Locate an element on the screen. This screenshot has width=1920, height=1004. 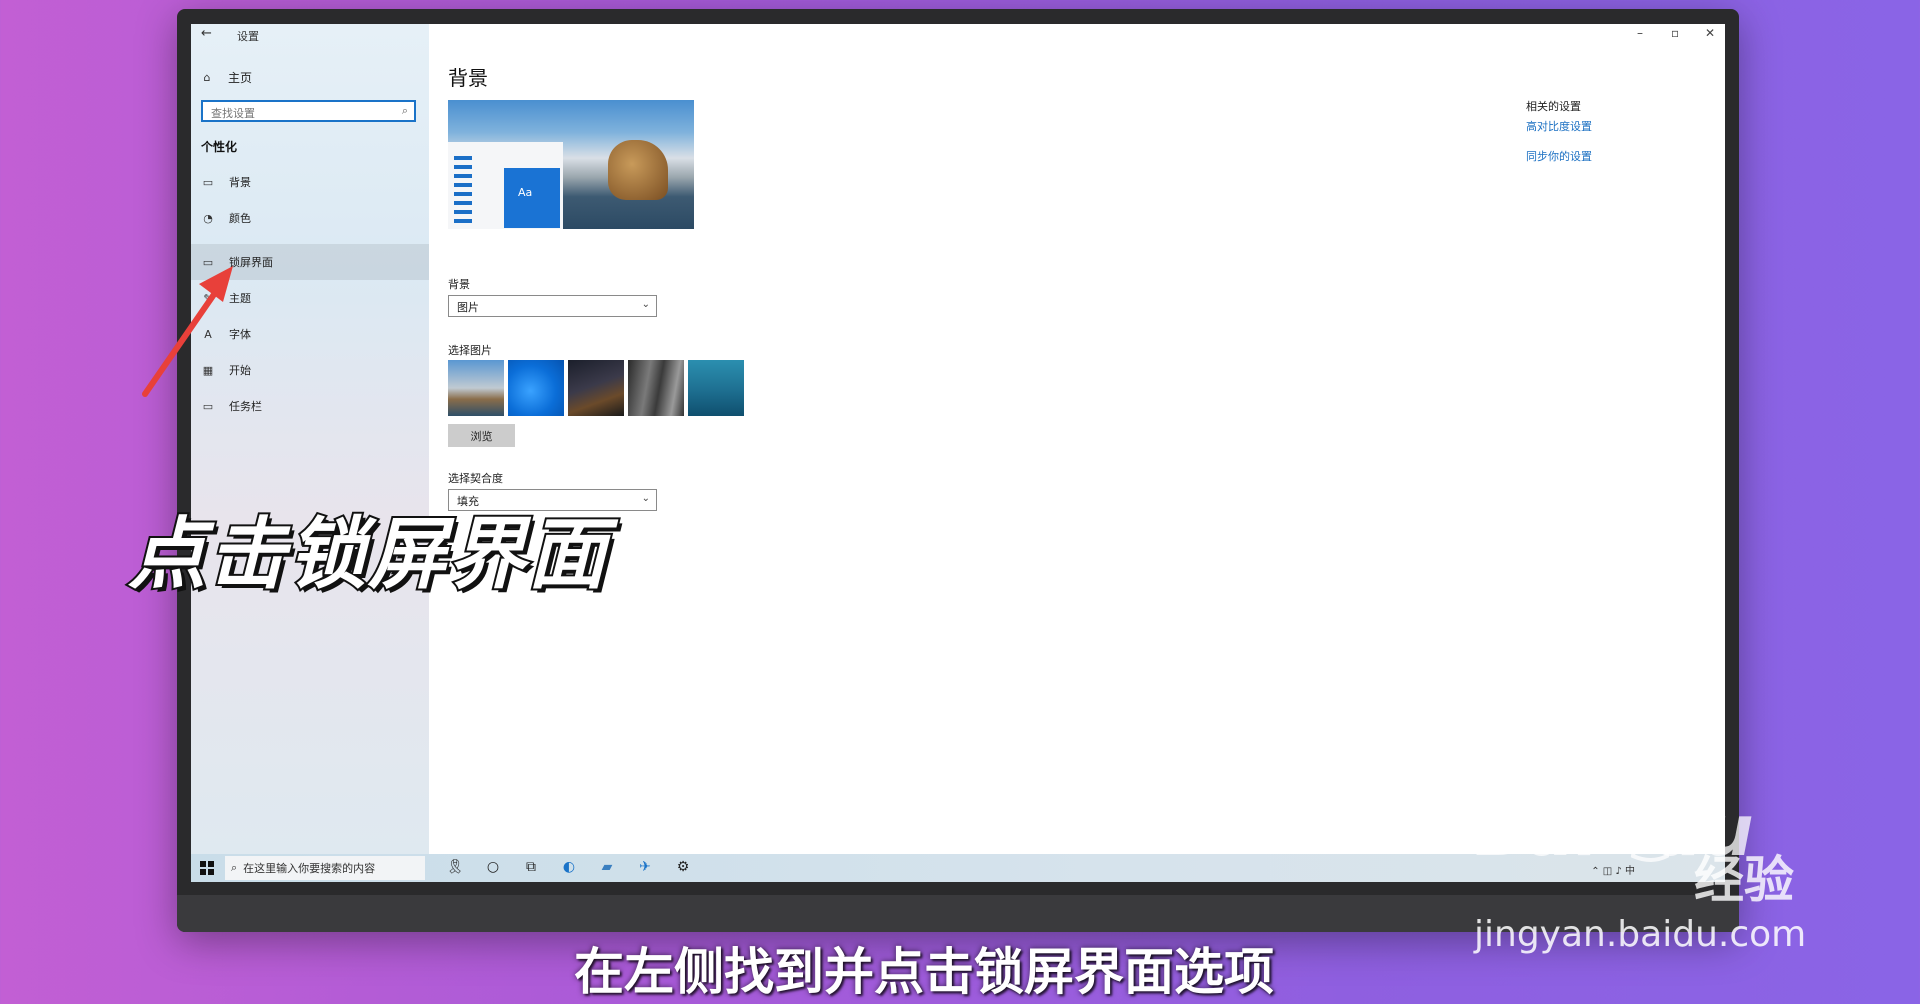
fit-label: 选择契合度 is located at coordinates (475, 478).